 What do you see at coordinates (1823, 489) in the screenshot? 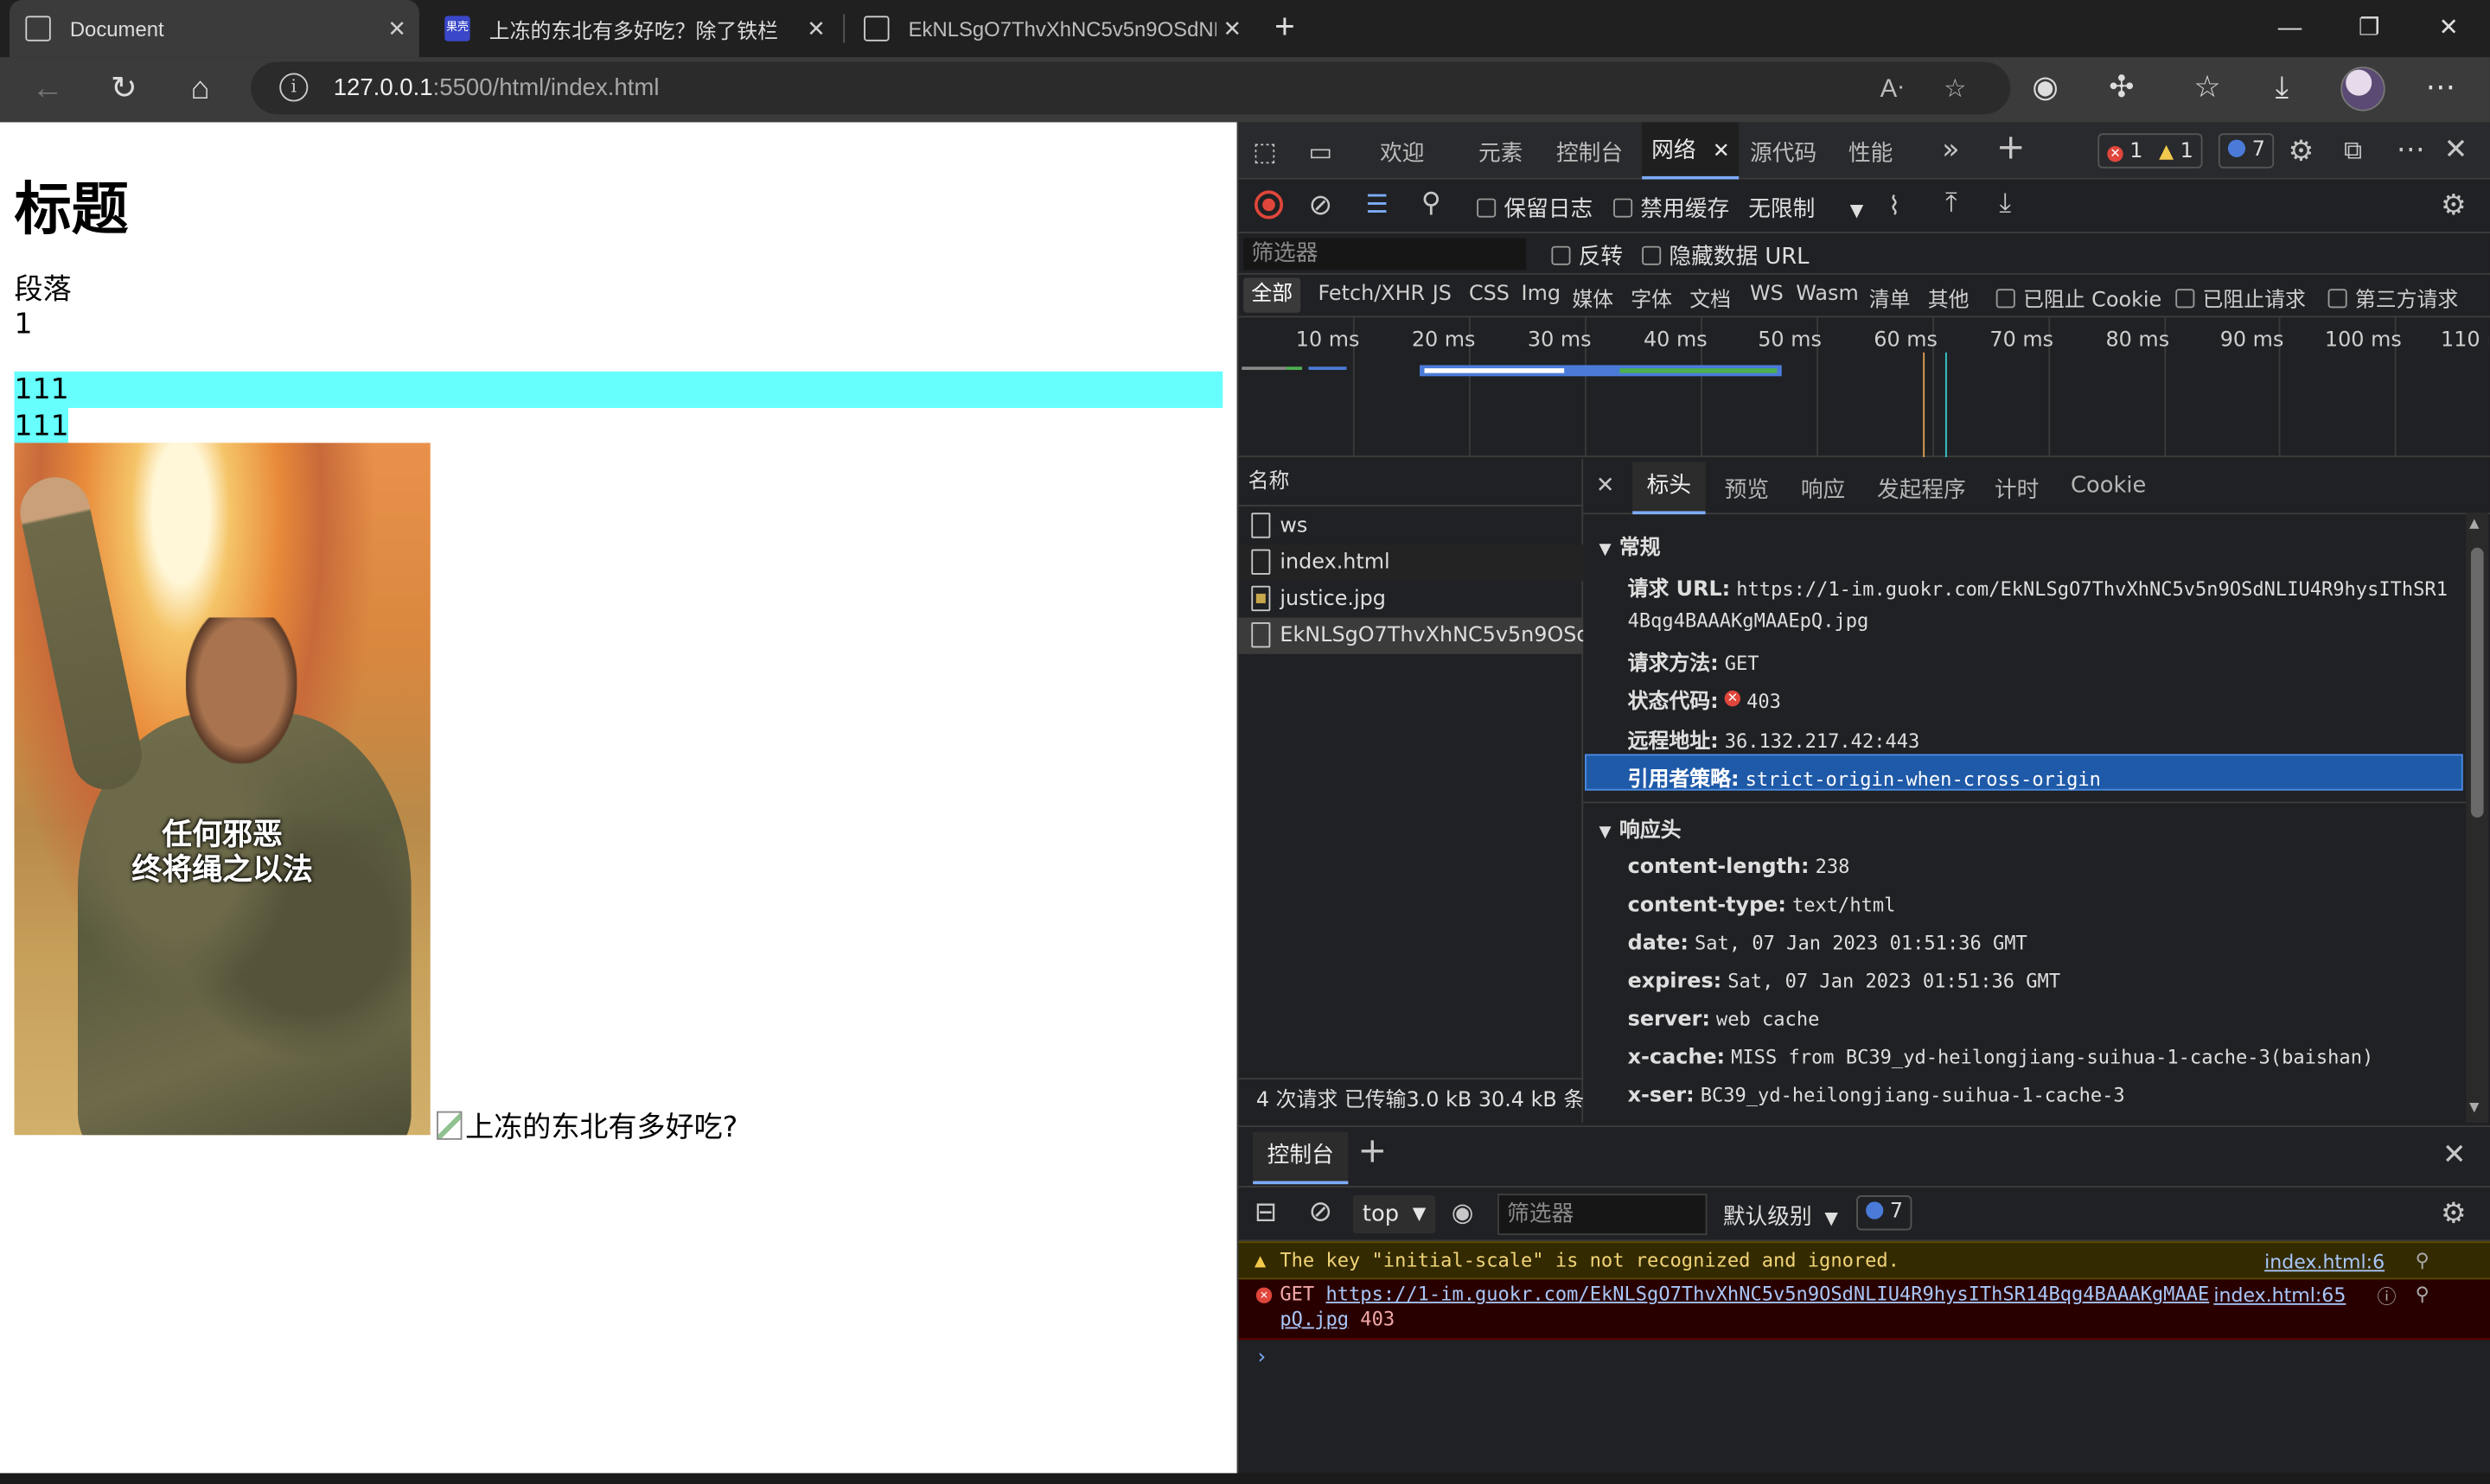
I see `tab-response: 响应` at bounding box center [1823, 489].